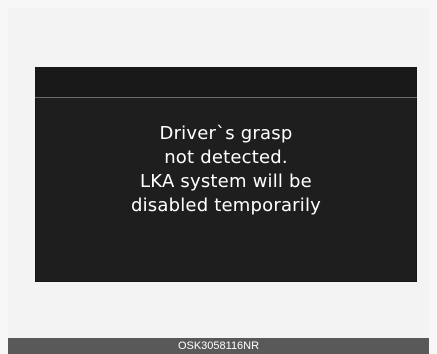  Describe the element at coordinates (226, 157) in the screenshot. I see `warning-message-line-2: not detected.` at that location.